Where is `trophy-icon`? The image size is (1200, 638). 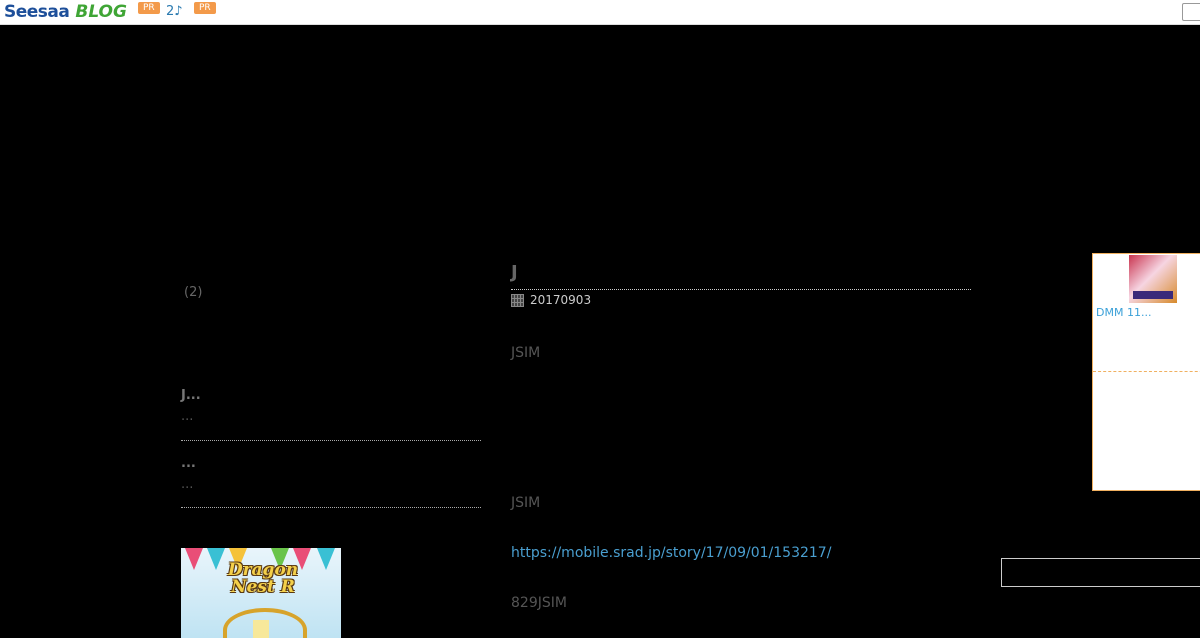 trophy-icon is located at coordinates (261, 629).